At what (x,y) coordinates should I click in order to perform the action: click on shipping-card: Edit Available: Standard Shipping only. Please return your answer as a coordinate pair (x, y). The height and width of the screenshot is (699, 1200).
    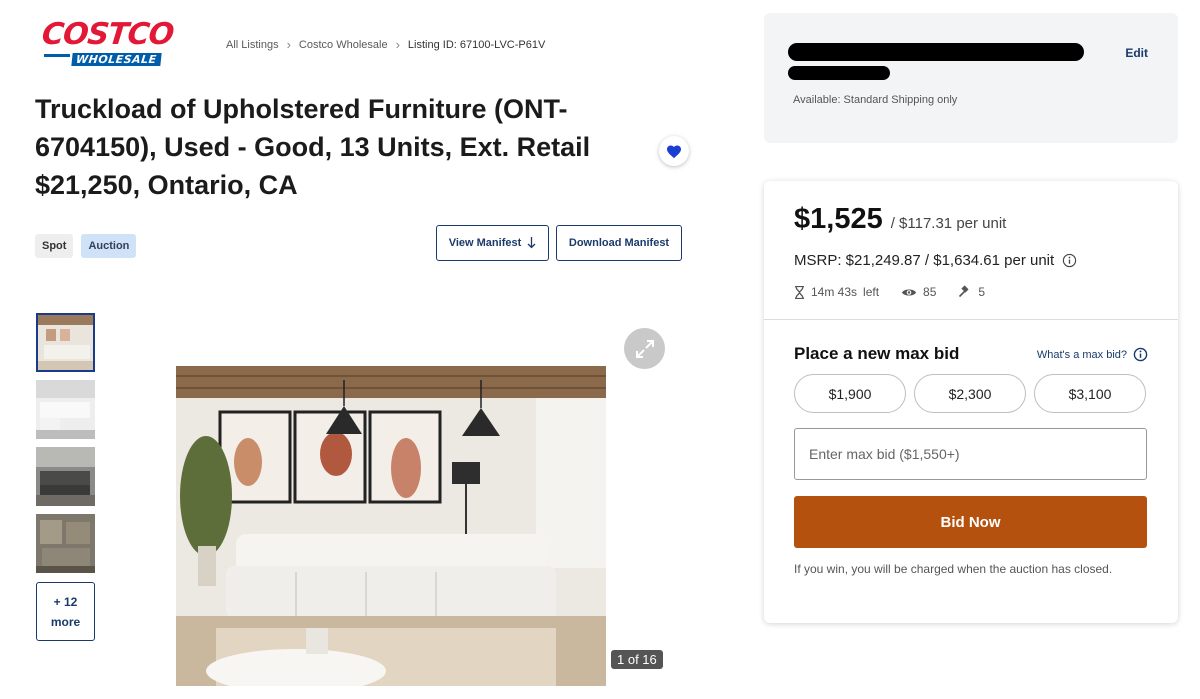
    Looking at the image, I should click on (971, 78).